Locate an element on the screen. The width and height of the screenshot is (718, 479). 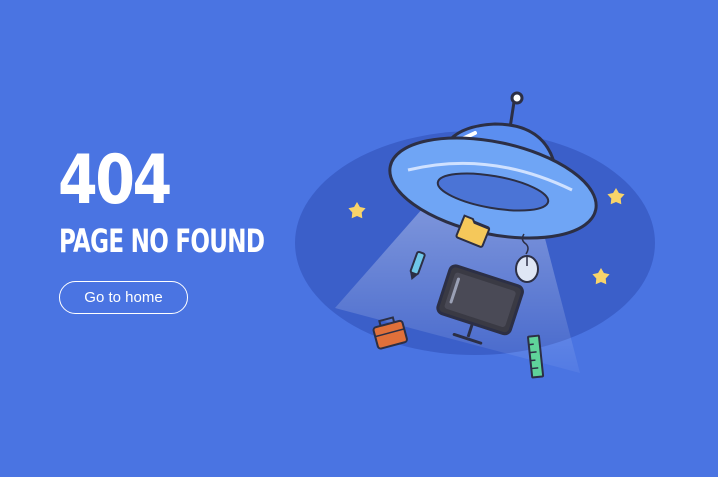
go-home-button: Go to home is located at coordinates (123, 297).